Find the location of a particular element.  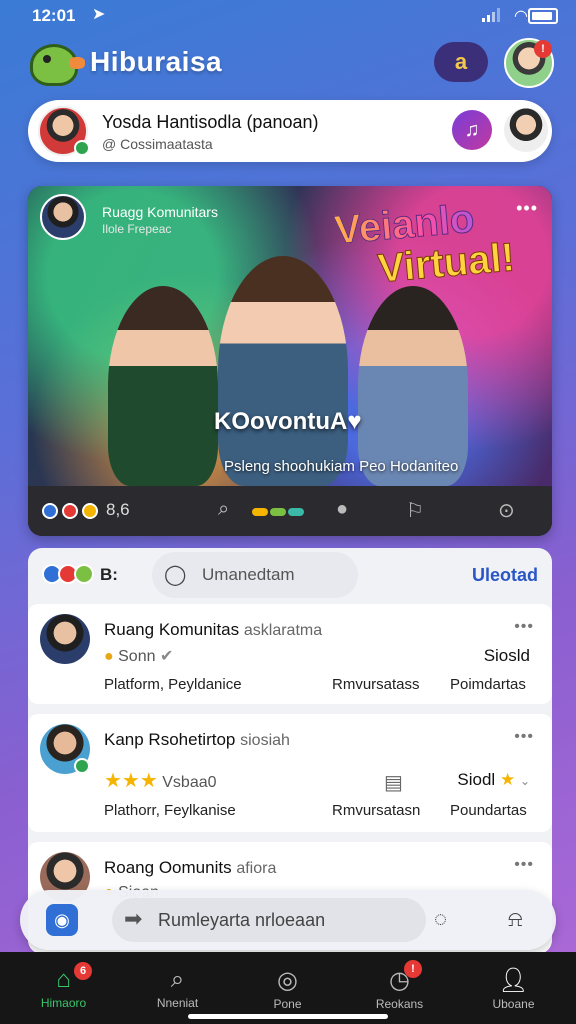

composer-input: ➡ Rumleyarta nrloeaan is located at coordinates (269, 920).